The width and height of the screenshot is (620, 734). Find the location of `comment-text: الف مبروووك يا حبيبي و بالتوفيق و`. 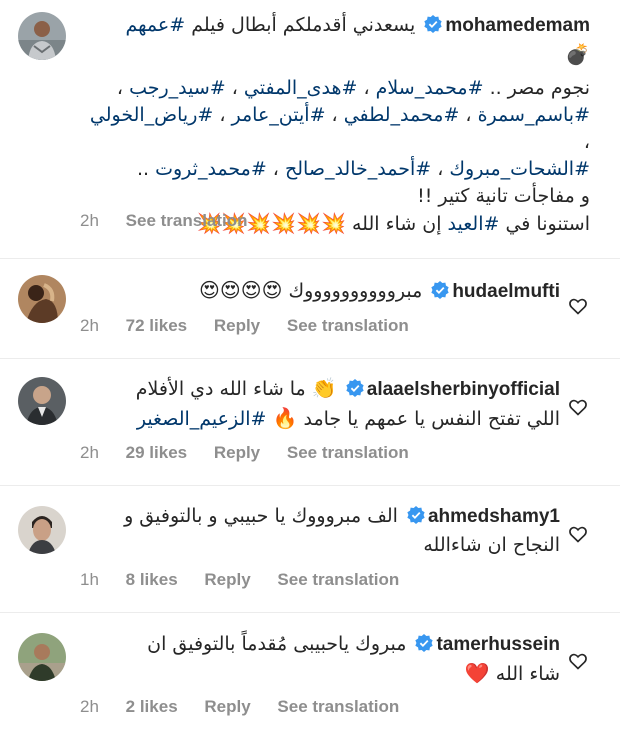

comment-text: الف مبروووك يا حبيبي و بالتوفيق و is located at coordinates (261, 516).